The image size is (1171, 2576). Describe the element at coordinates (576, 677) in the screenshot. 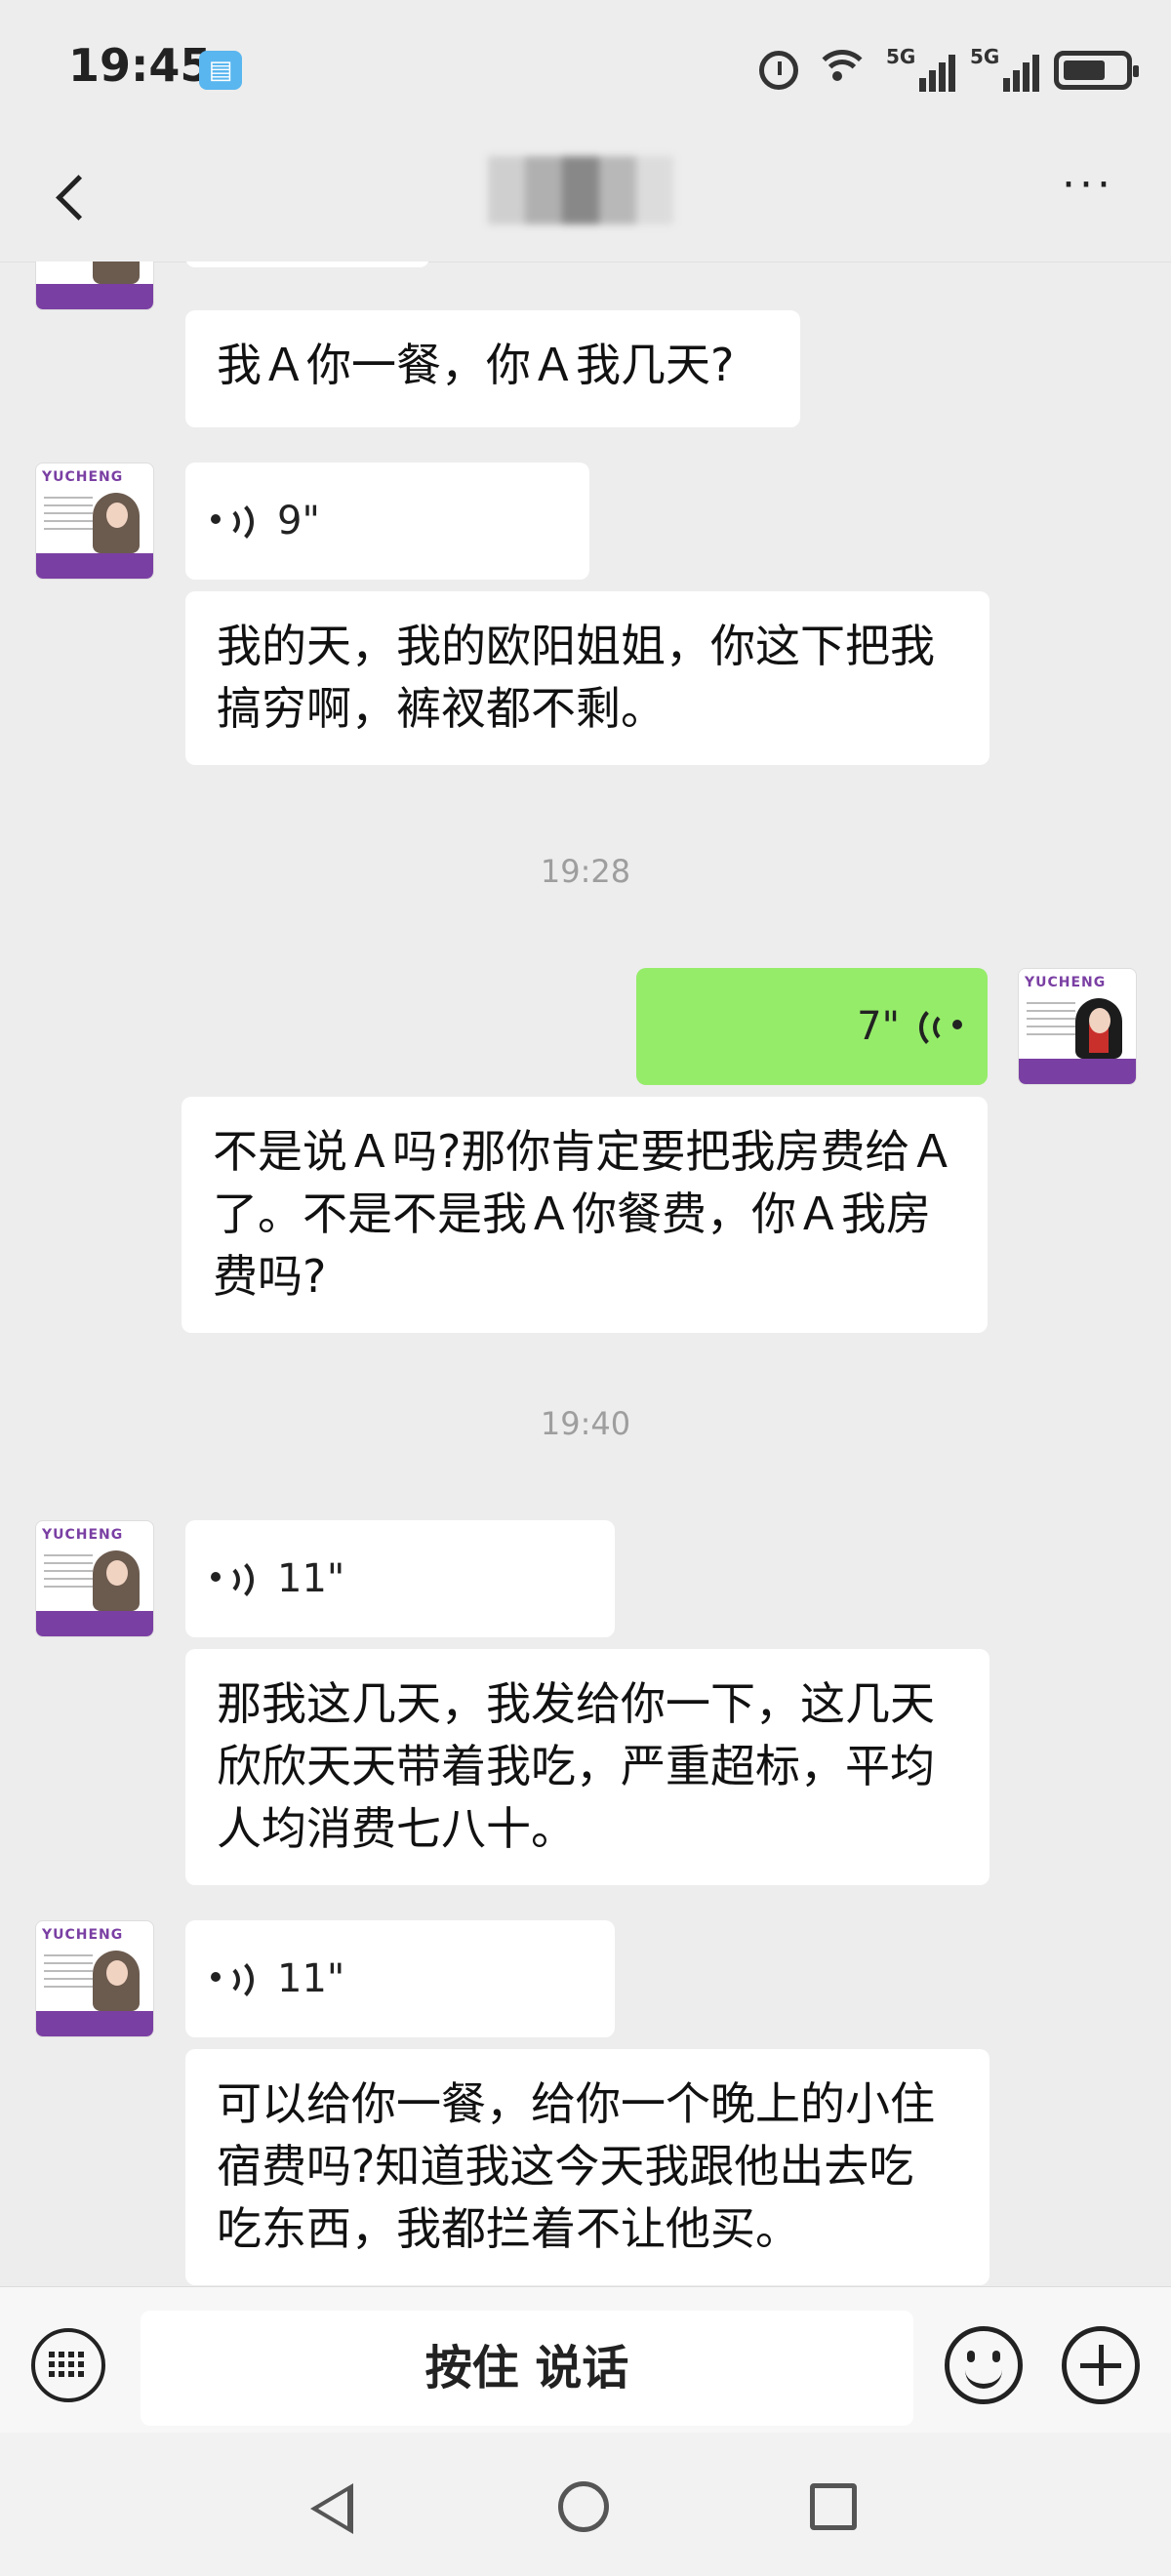

I see `message-text: 我的天，我的欧阳姐姐，你这下把我搞穷啊，裤衩都不剩。` at that location.